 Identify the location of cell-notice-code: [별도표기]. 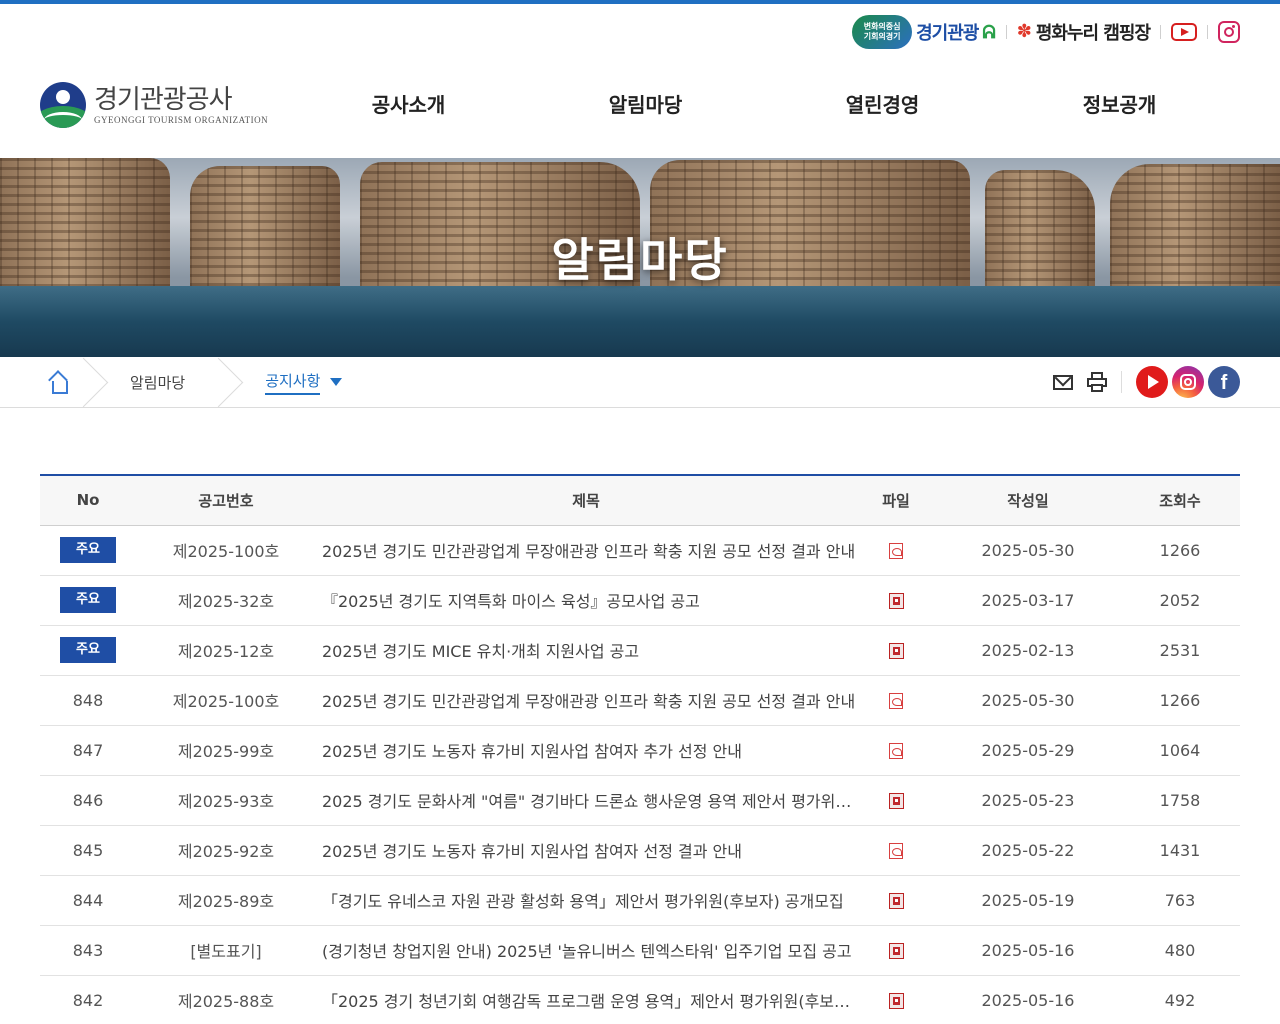
(226, 950).